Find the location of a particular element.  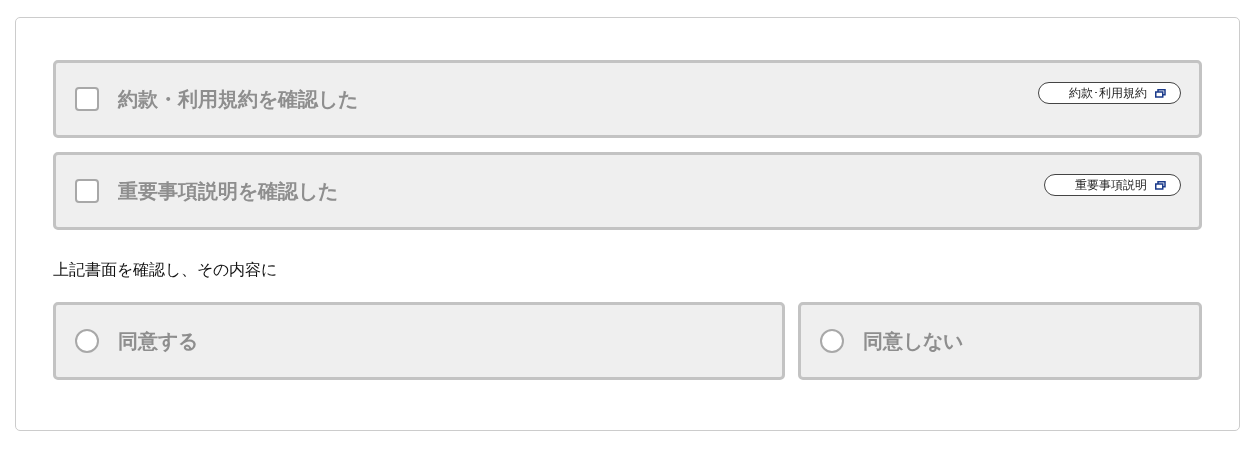

prompt-text: 上記書面を確認し、その内容に is located at coordinates (165, 270).